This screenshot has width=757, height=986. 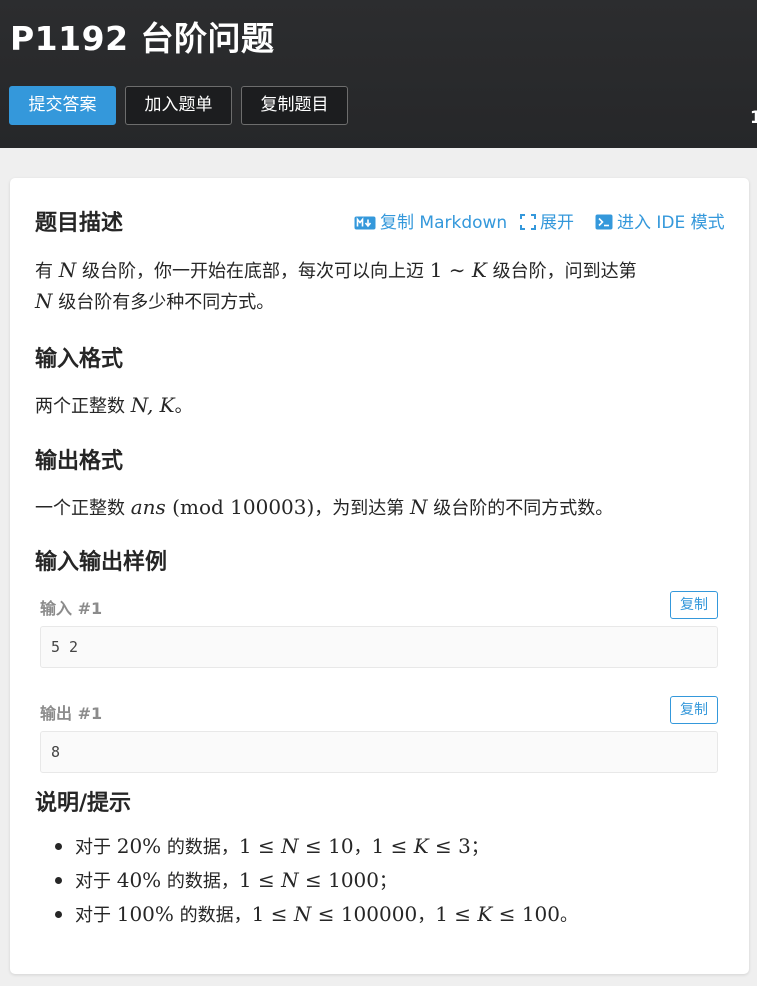 What do you see at coordinates (336, 270) in the screenshot?
I see `description-line-1: 有 N 级台阶，你一开始在底部，每次可以向上迈 1 ∼ K 级台阶，问到达第` at bounding box center [336, 270].